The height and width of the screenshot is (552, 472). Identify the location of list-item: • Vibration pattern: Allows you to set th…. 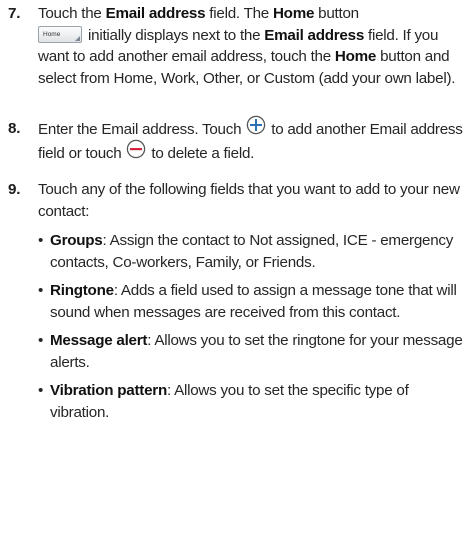
(253, 401).